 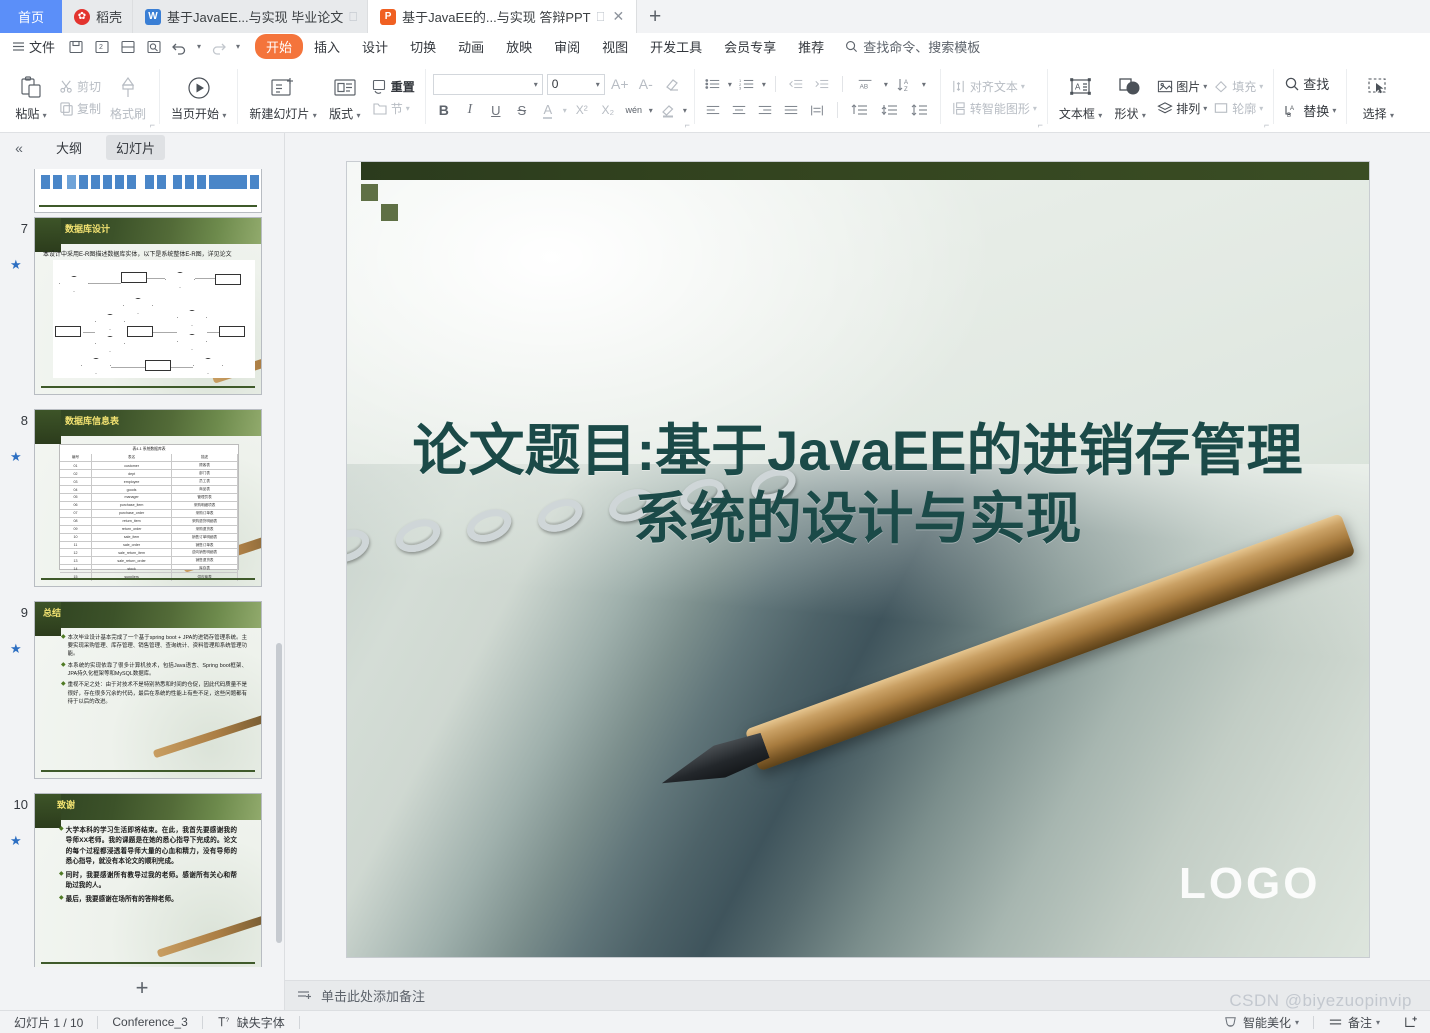 What do you see at coordinates (634, 110) in the screenshot?
I see `phonetic-guide-button: wén` at bounding box center [634, 110].